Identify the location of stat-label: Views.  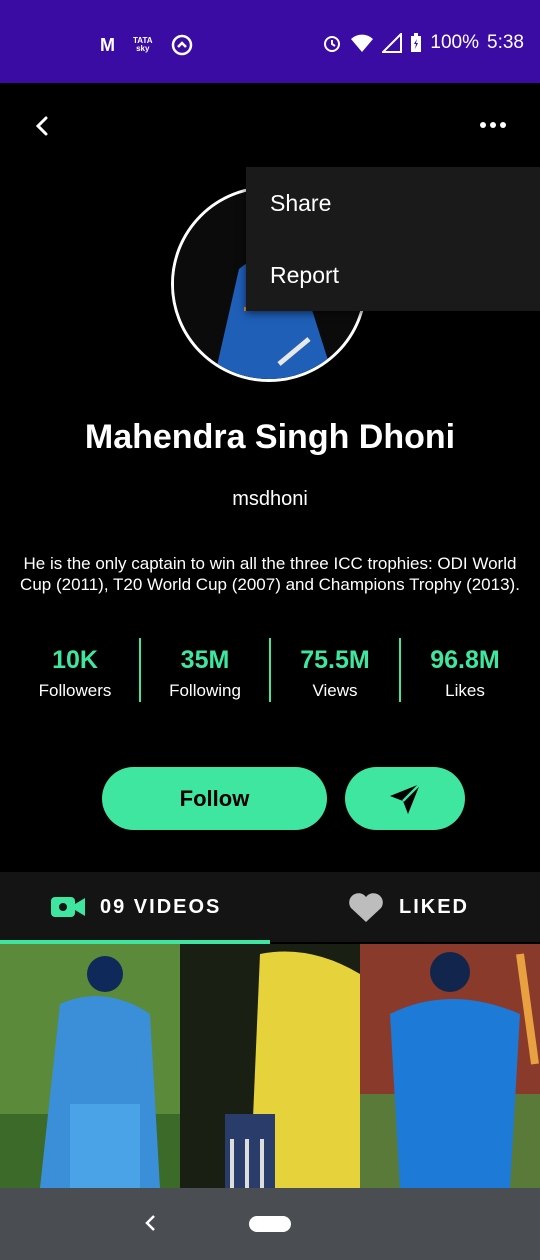
(335, 690).